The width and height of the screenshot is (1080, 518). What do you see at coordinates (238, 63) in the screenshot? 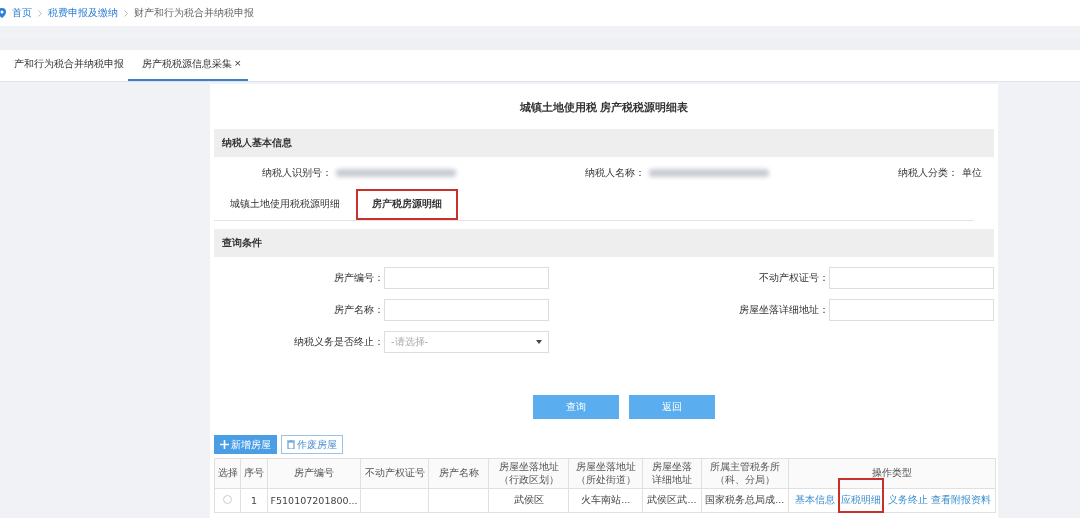
I see `close-icon: ×` at bounding box center [238, 63].